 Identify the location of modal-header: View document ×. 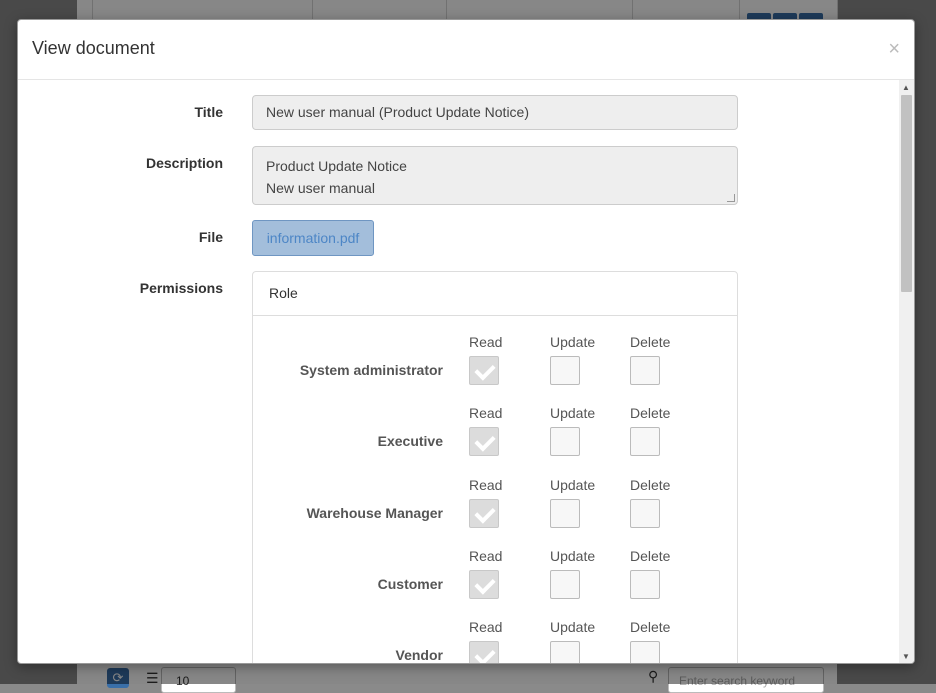
(466, 50).